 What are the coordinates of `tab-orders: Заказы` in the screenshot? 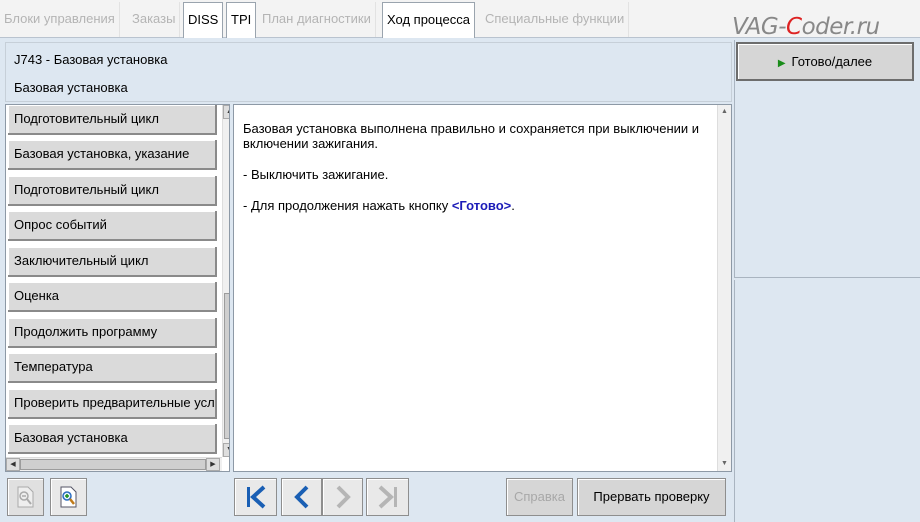 It's located at (154, 19).